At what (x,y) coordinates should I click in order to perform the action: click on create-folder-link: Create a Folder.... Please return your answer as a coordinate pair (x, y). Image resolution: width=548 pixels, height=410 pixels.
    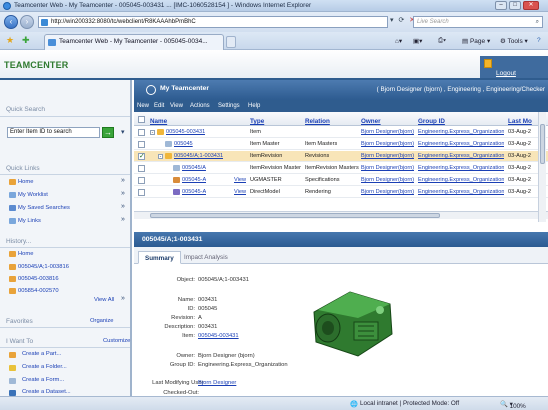
    Looking at the image, I should click on (44, 367).